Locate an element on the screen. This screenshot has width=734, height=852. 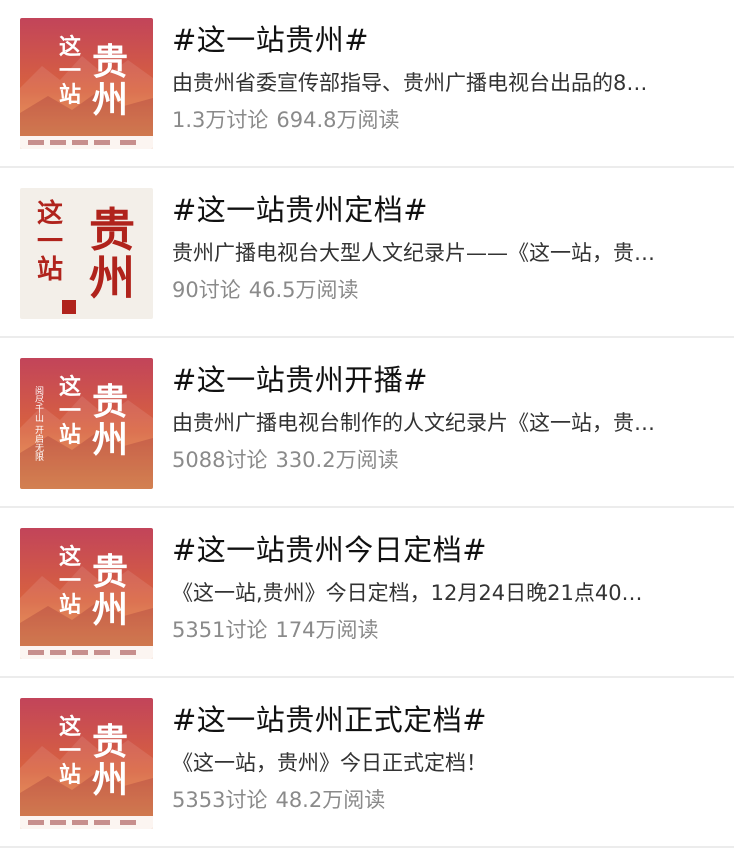
discussion-count: 1.3万讨论 is located at coordinates (220, 120).